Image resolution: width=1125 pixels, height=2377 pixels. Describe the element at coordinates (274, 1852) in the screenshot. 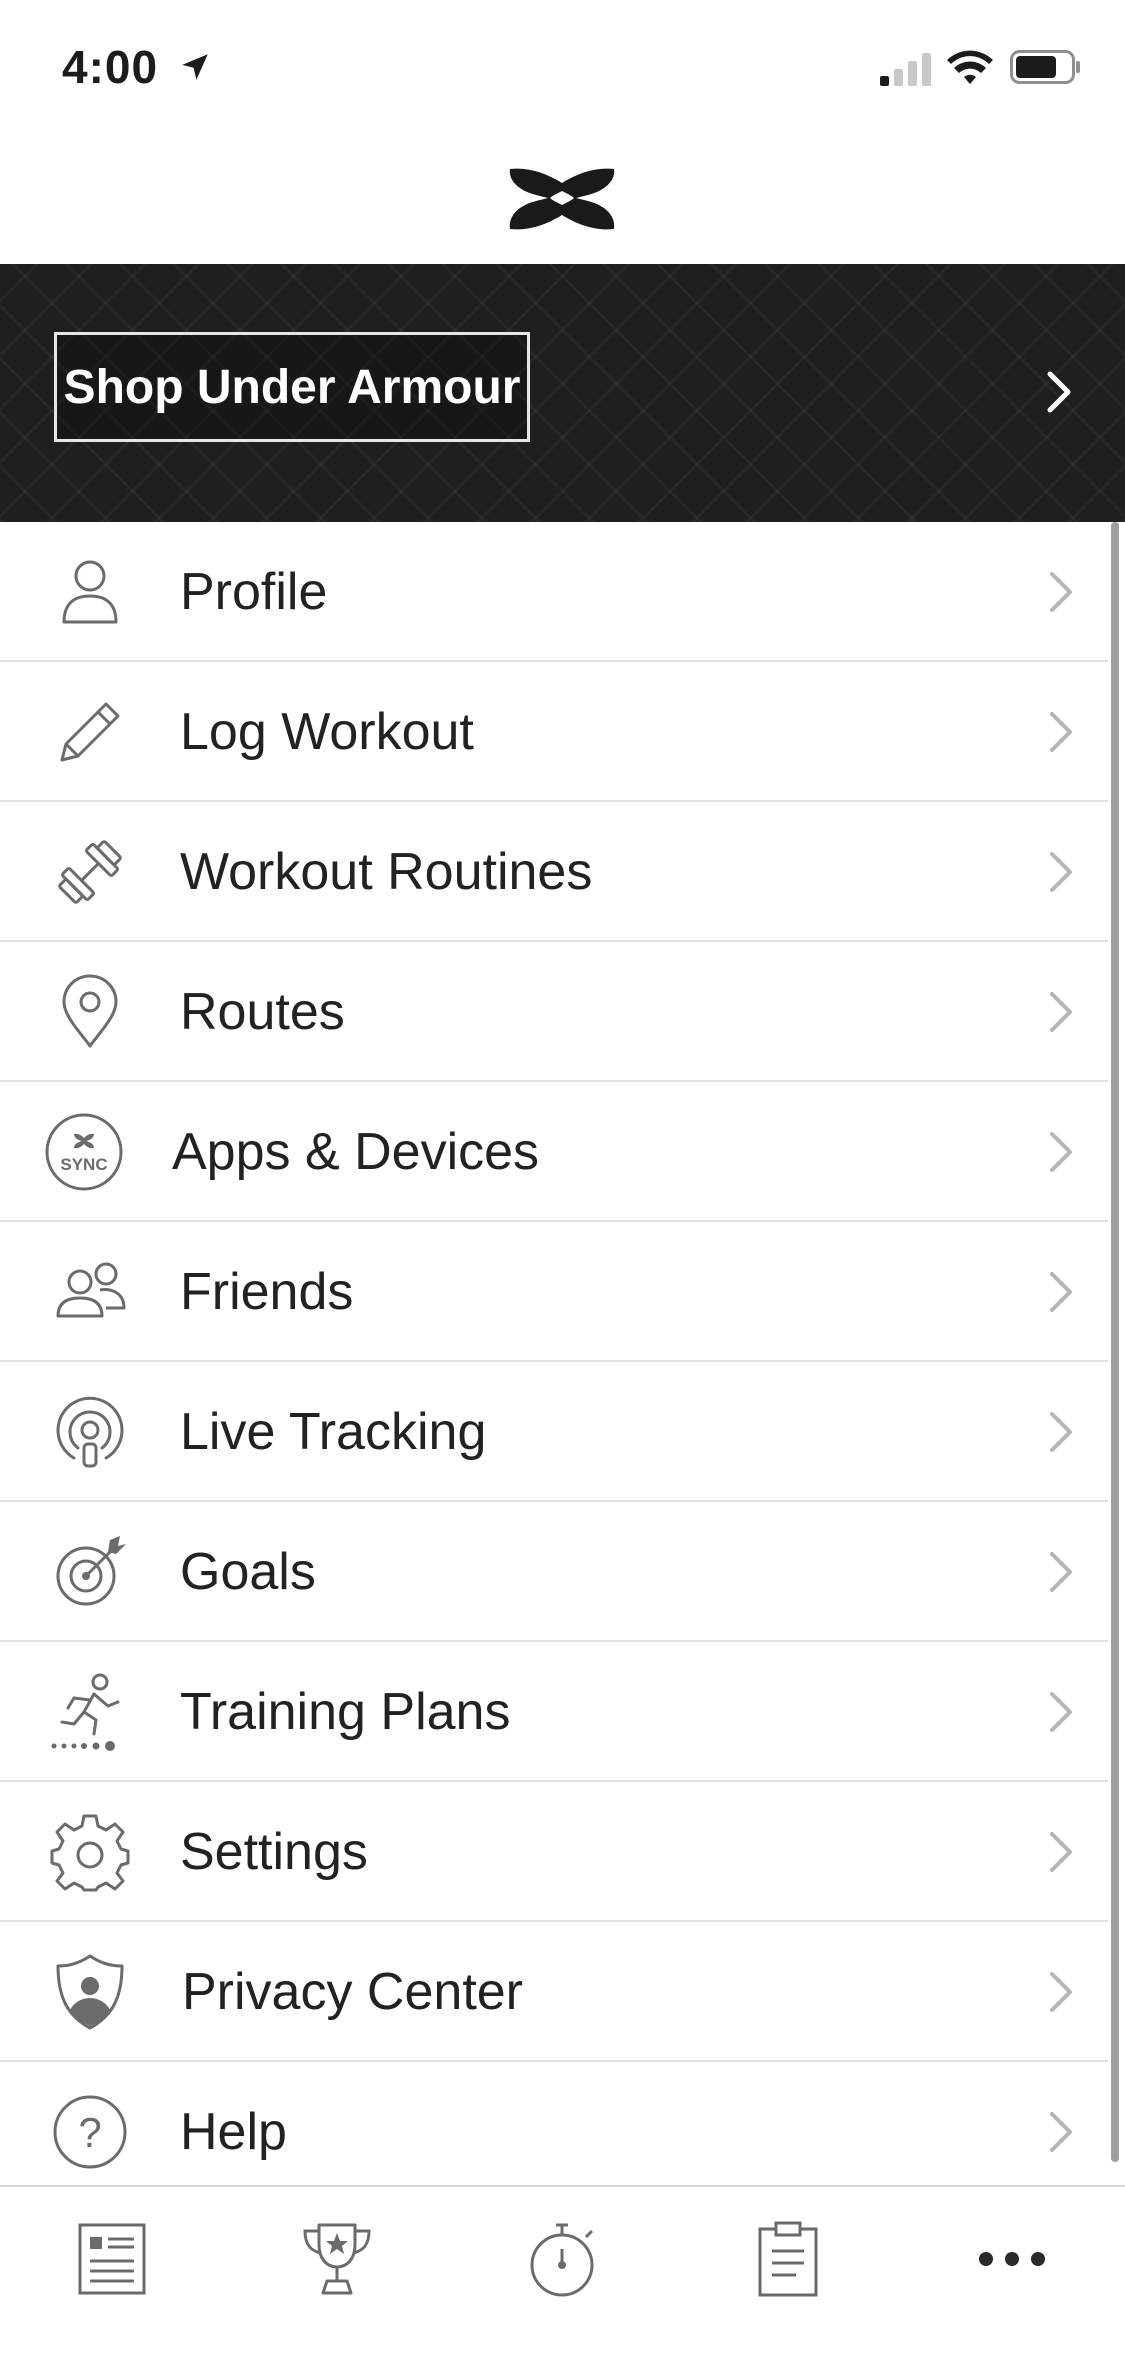

I see `menu-item-label: Settings` at that location.